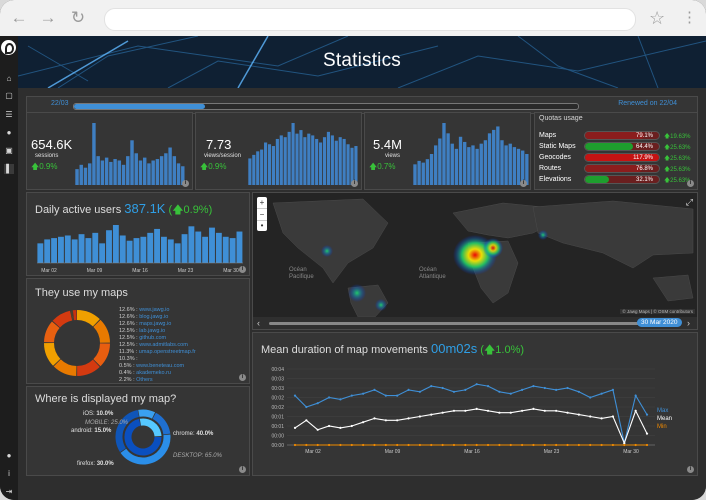  What do you see at coordinates (78, 18) in the screenshot?
I see `reload-icon: ↻` at bounding box center [78, 18].